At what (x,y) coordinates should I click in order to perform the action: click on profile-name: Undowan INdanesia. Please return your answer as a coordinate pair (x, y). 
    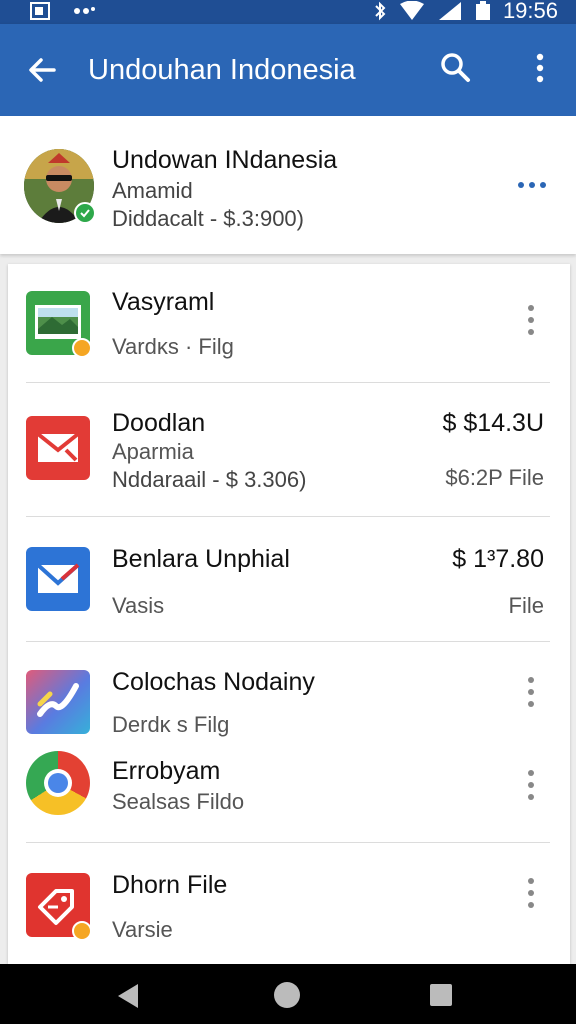
    Looking at the image, I should click on (225, 160).